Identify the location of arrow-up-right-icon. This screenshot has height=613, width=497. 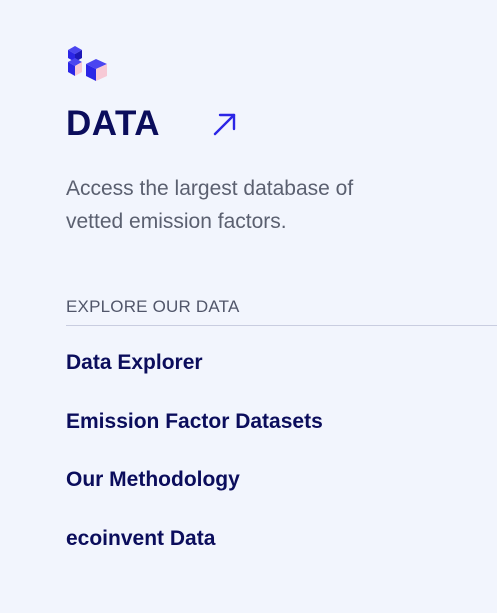
(225, 124).